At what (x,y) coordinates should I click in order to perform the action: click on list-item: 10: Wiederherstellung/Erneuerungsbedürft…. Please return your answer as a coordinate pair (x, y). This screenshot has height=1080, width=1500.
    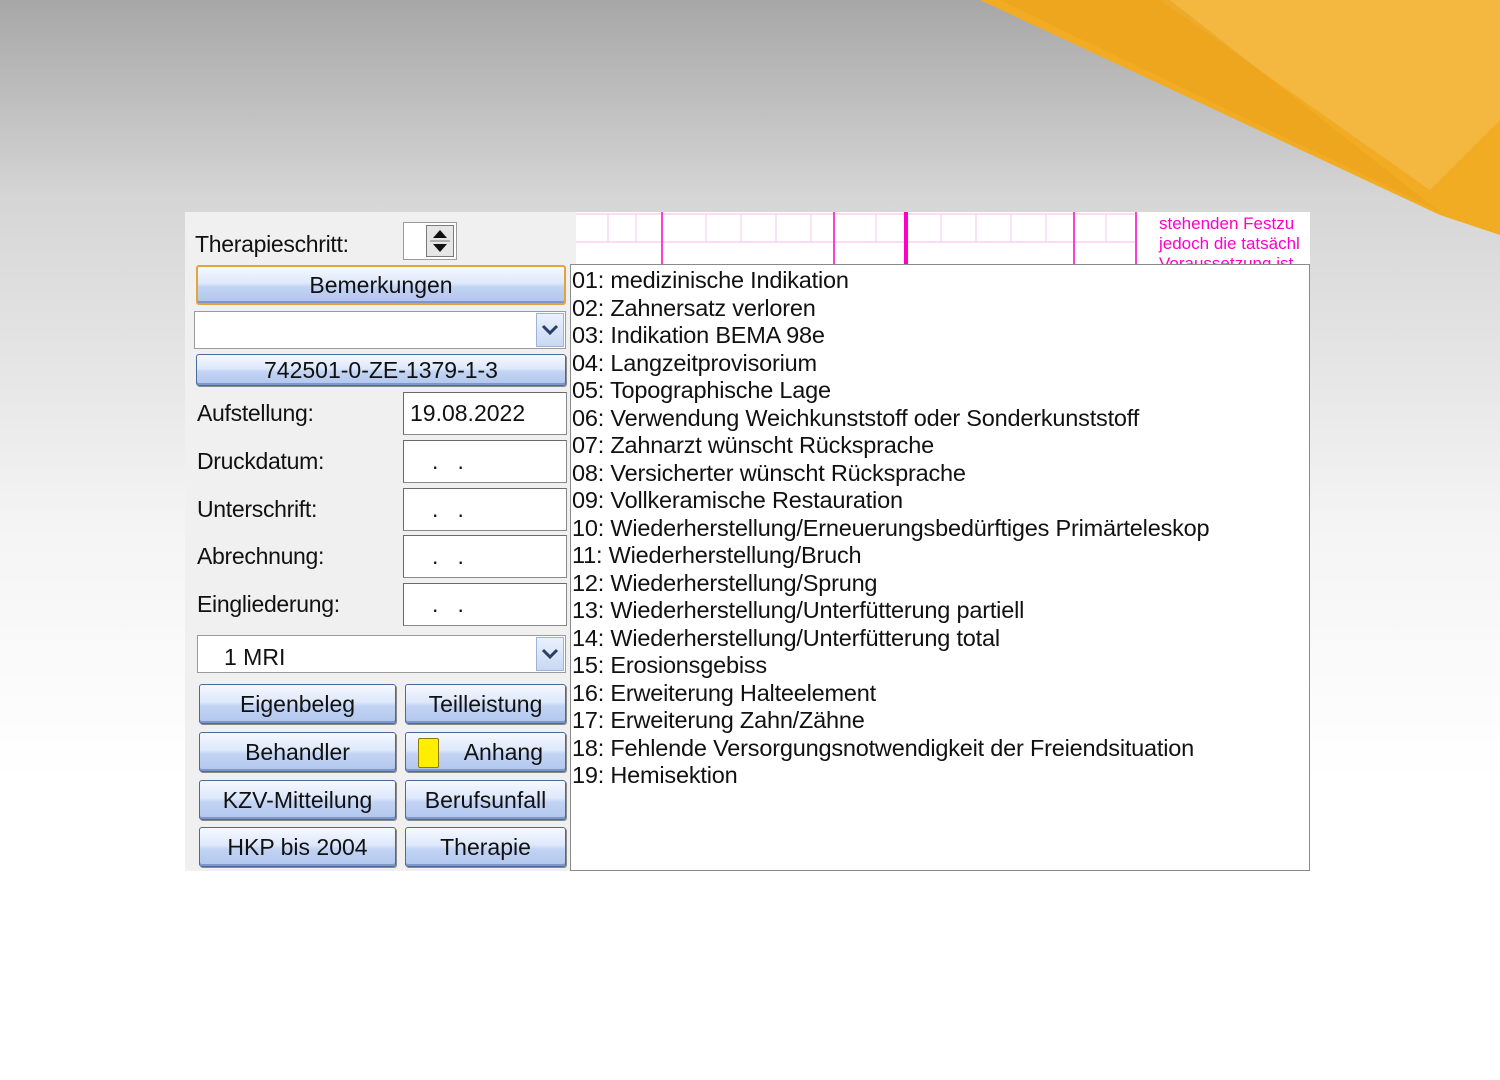
    Looking at the image, I should click on (891, 528).